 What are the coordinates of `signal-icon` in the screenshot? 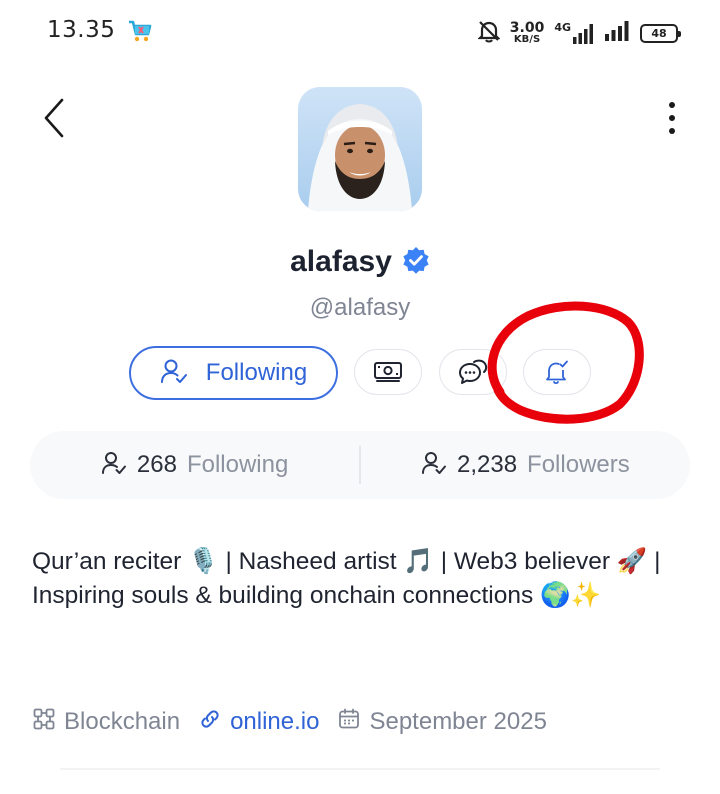 It's located at (617, 33).